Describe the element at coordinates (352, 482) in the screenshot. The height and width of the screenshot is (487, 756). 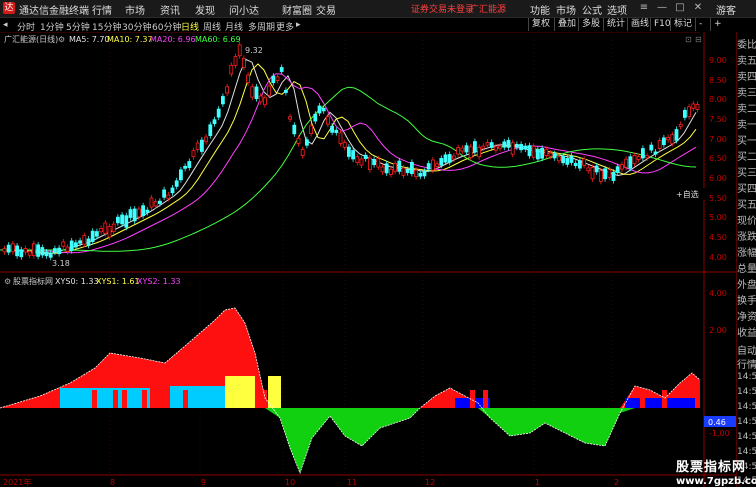
I see `x-label: 11` at that location.